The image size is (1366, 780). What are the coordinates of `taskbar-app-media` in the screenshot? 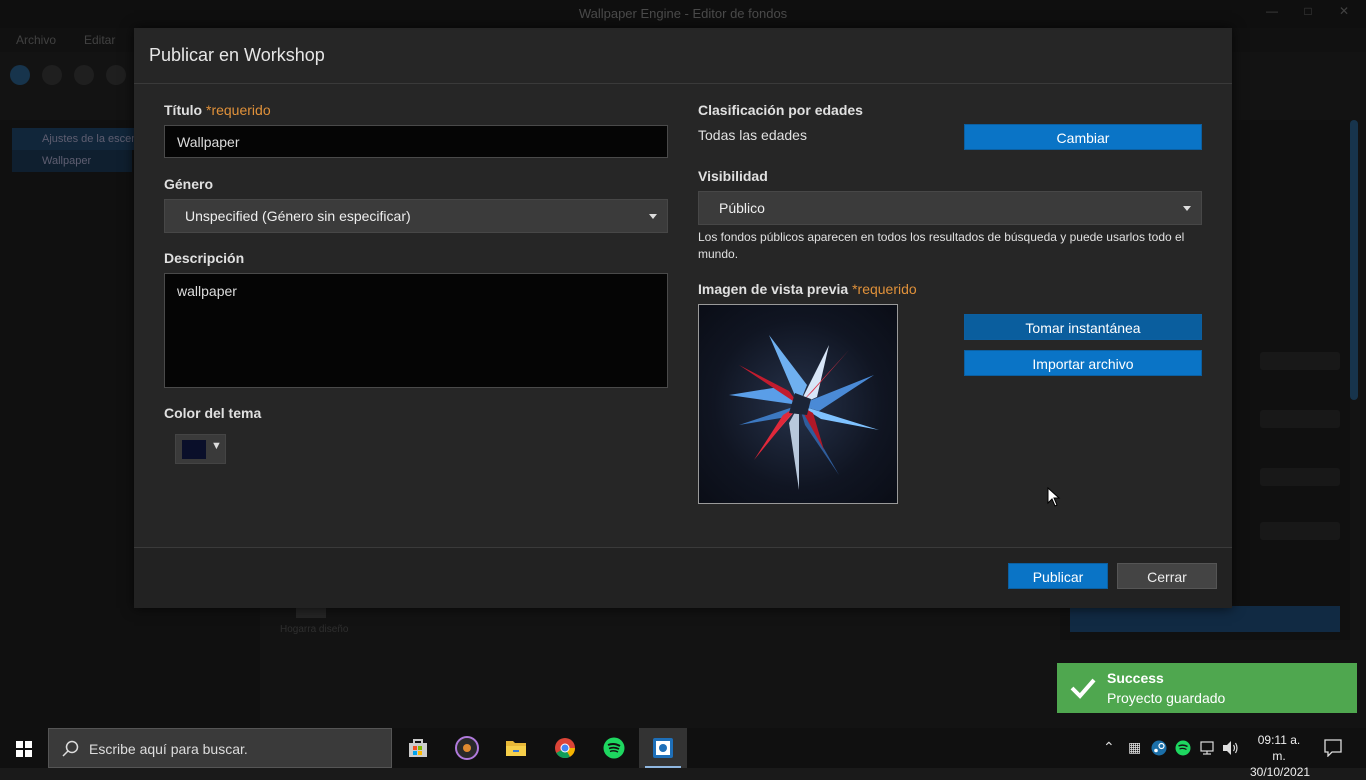 It's located at (467, 748).